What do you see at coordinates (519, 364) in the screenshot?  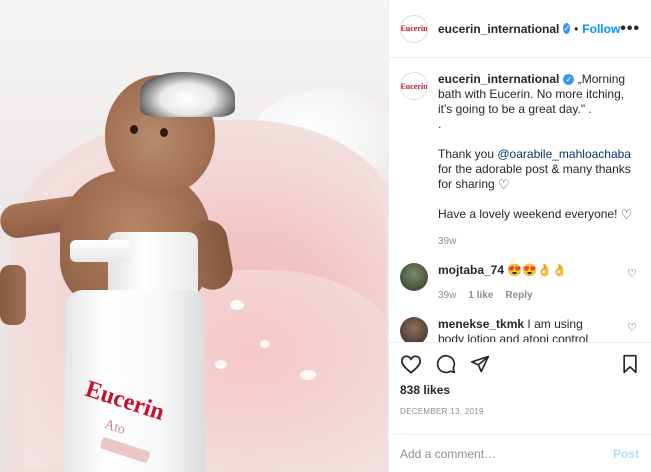 I see `action-icons` at bounding box center [519, 364].